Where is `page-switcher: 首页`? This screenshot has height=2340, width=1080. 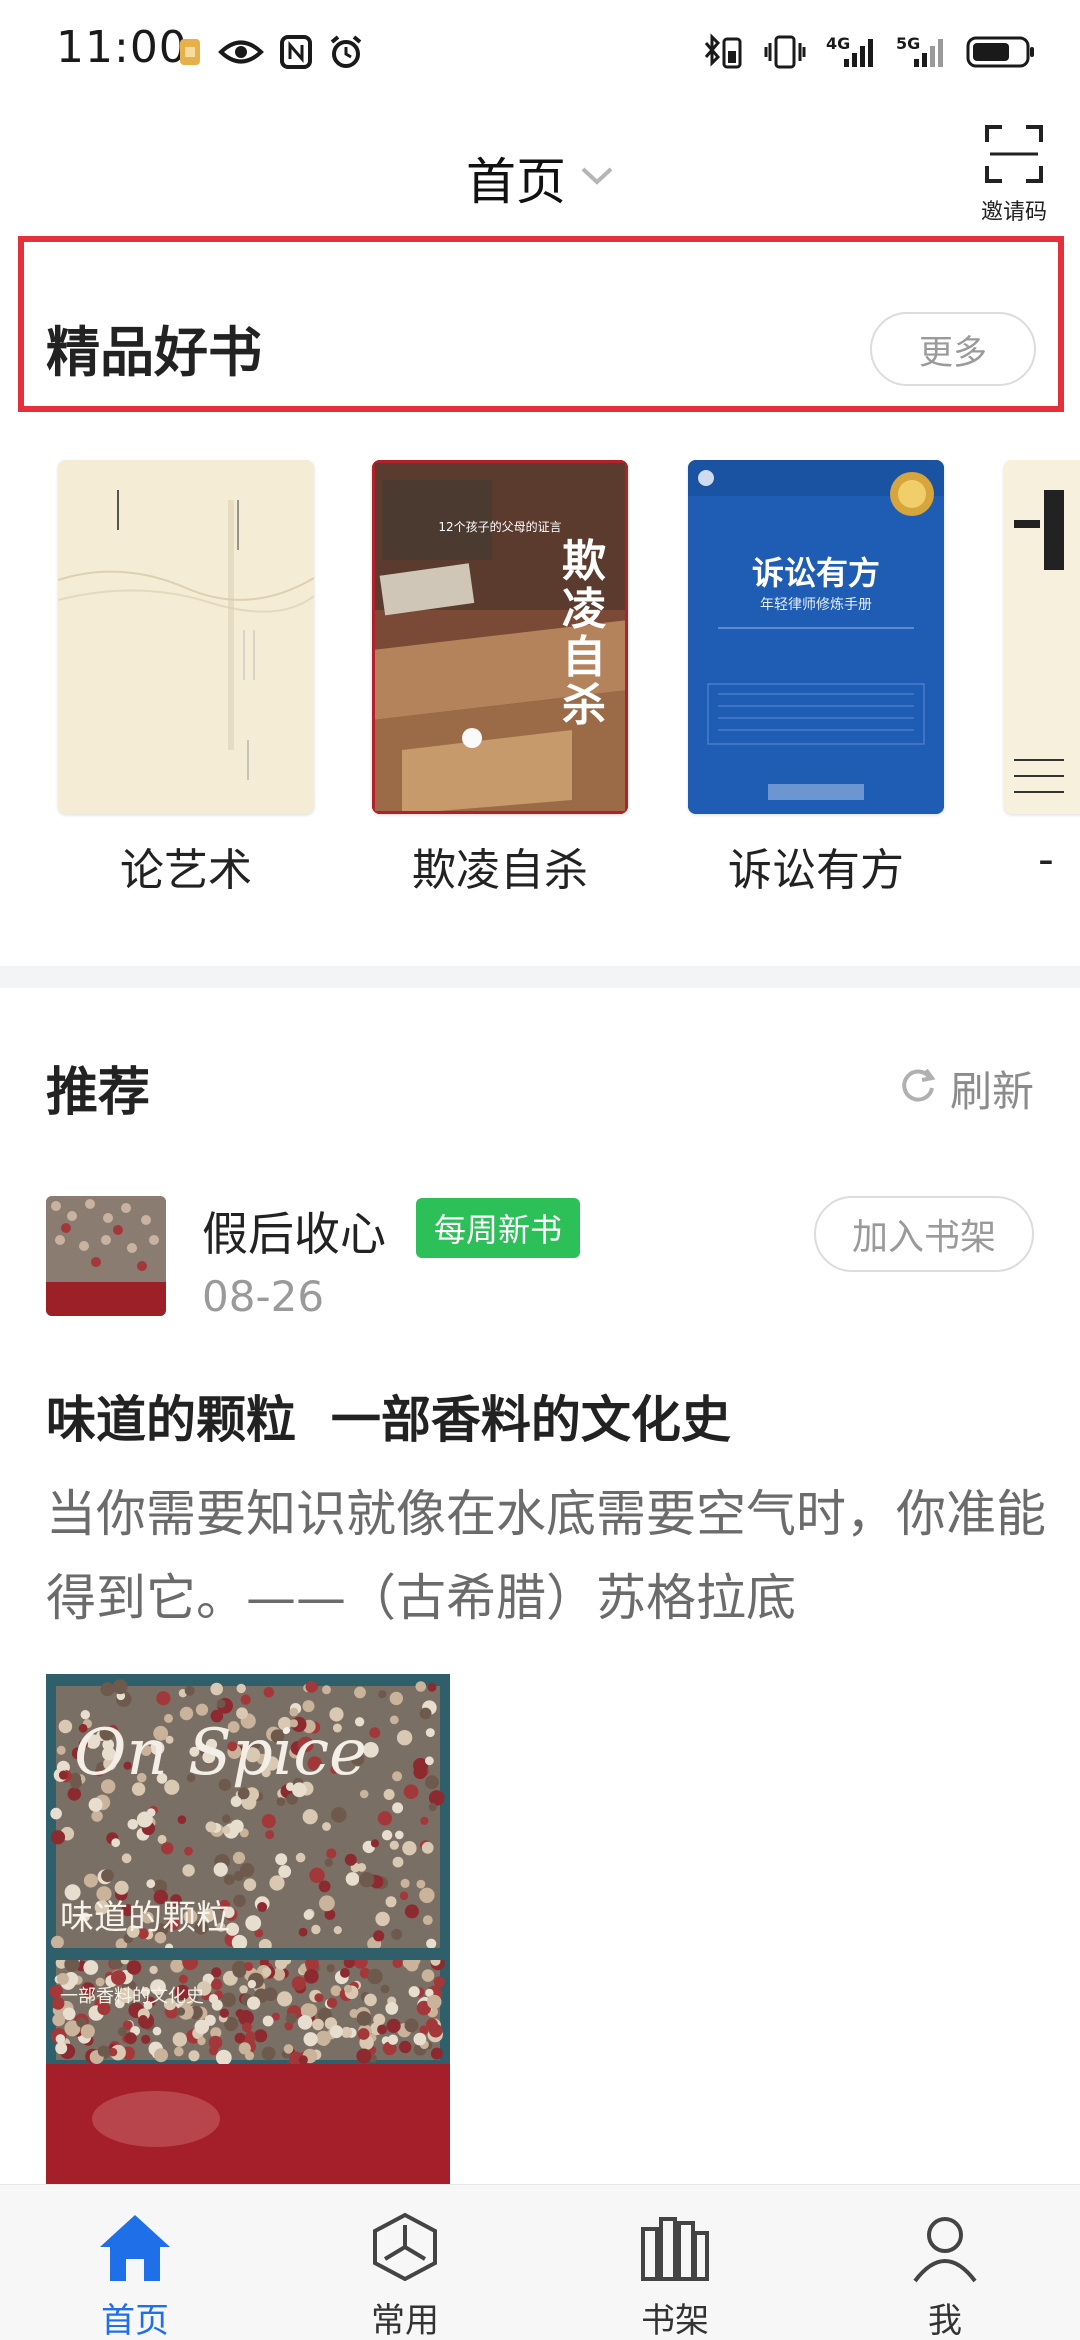 page-switcher: 首页 is located at coordinates (540, 178).